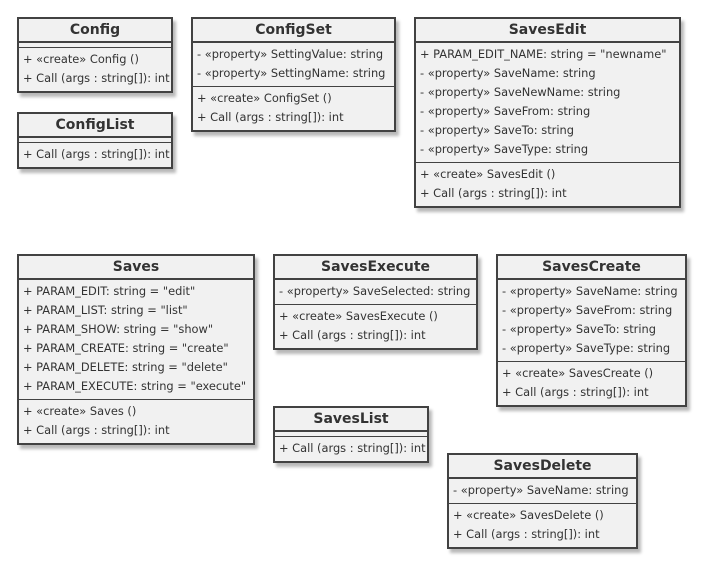 This screenshot has height=577, width=706. I want to click on class-name: Config, so click(95, 31).